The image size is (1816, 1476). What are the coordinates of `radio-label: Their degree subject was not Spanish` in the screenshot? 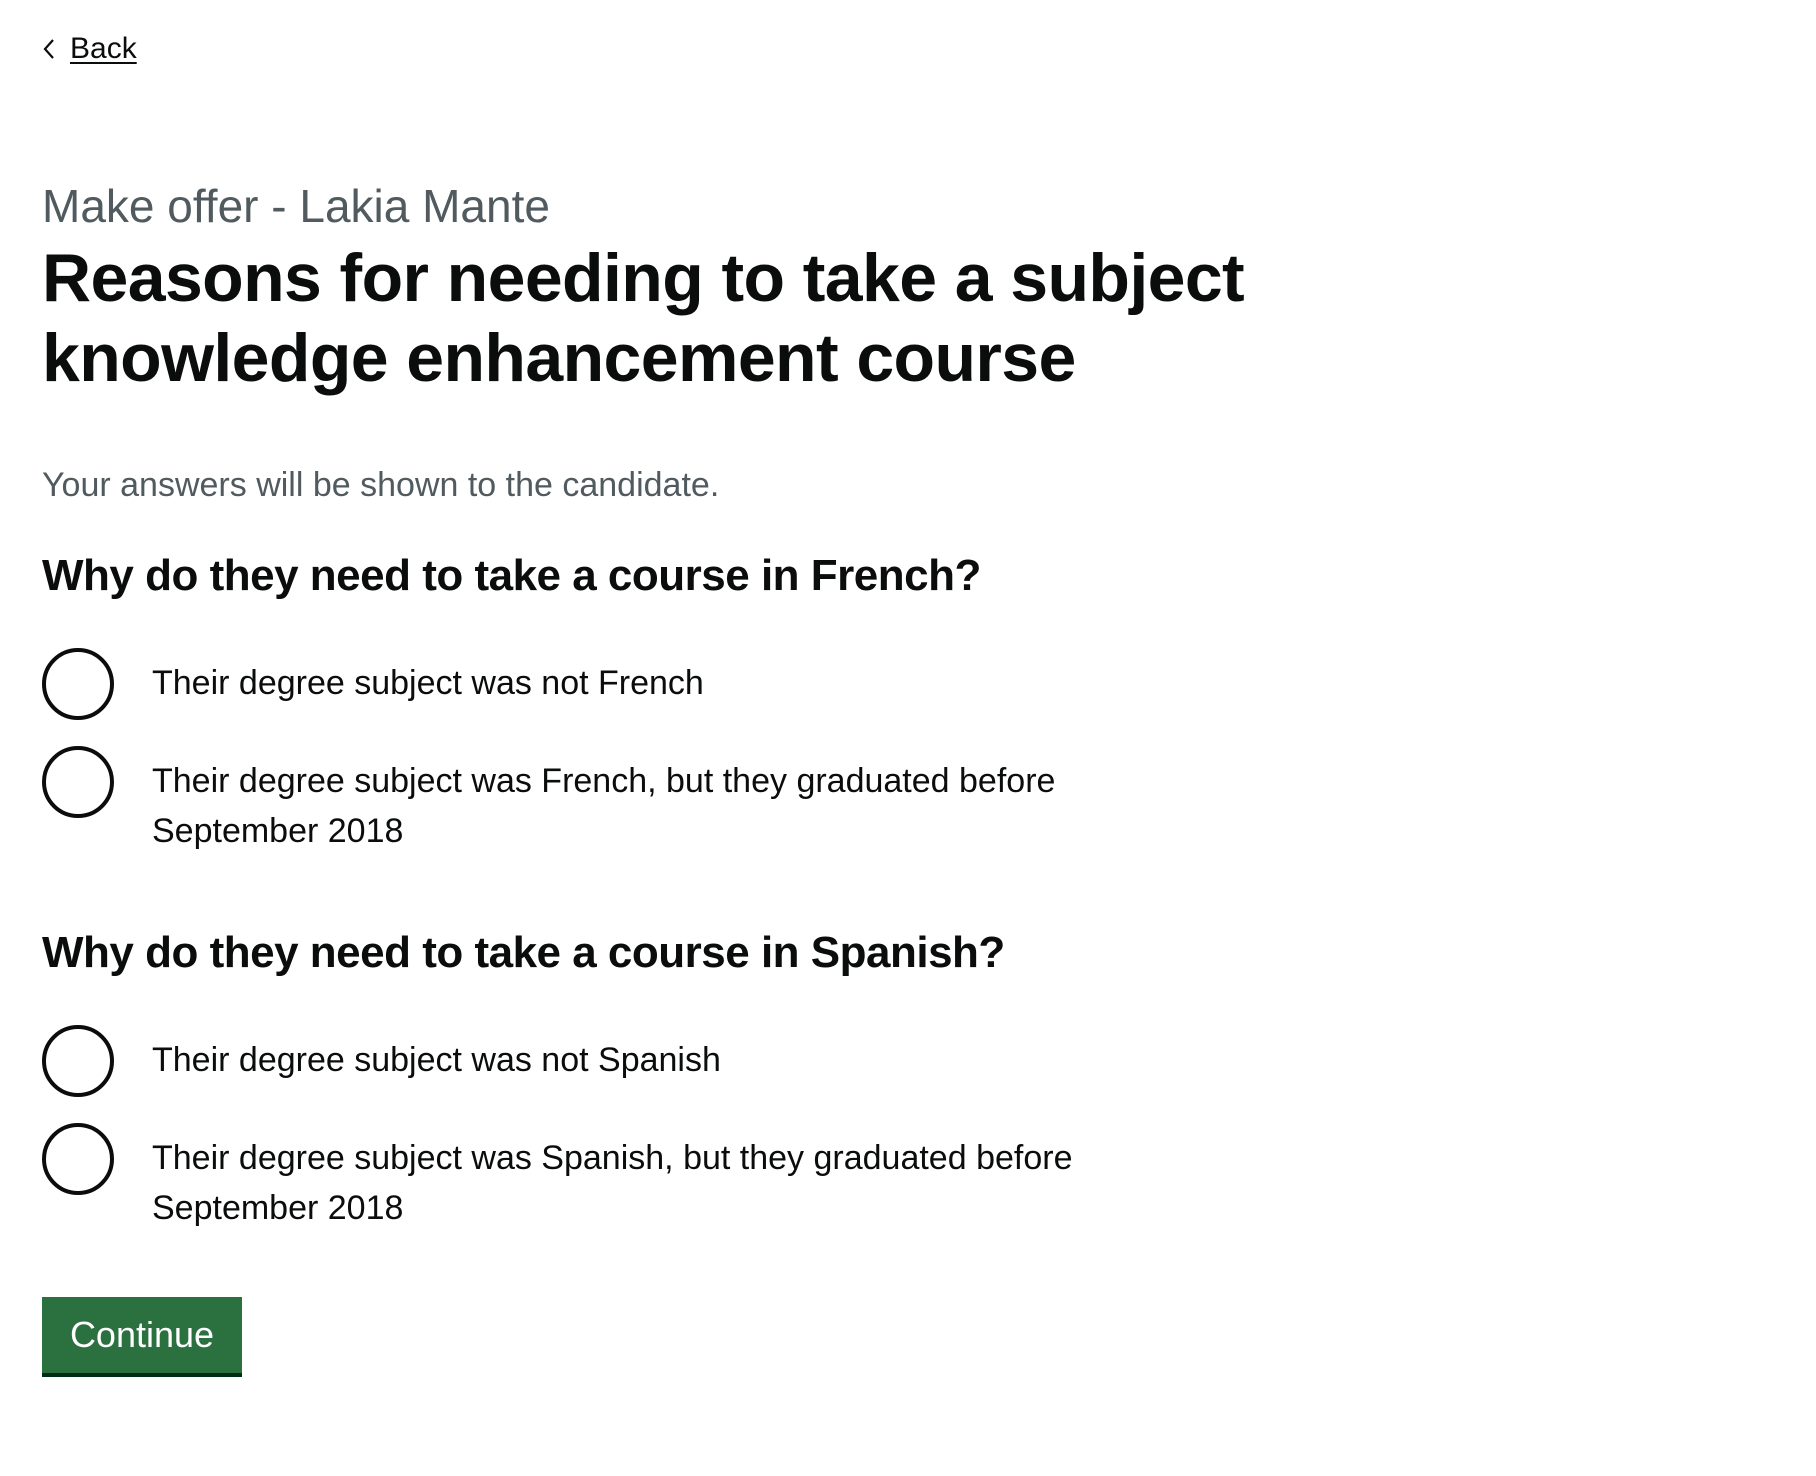 It's located at (436, 1055).